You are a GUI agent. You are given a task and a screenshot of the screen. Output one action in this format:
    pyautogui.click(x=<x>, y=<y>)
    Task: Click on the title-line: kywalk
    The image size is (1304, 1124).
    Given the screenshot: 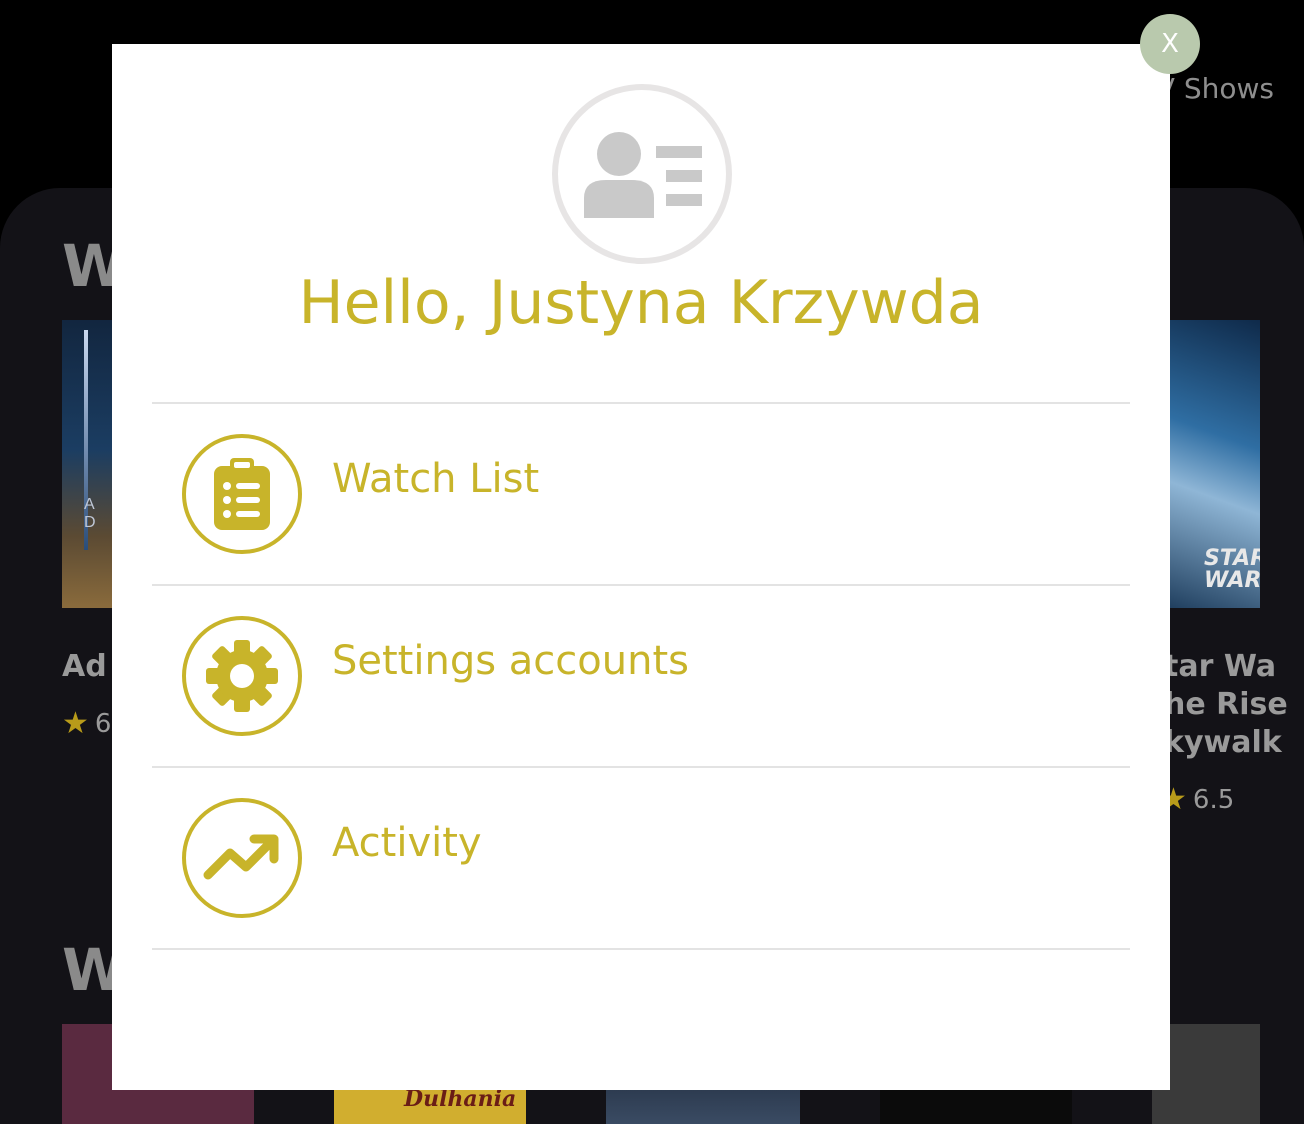 What is the action you would take?
    pyautogui.click(x=1223, y=742)
    